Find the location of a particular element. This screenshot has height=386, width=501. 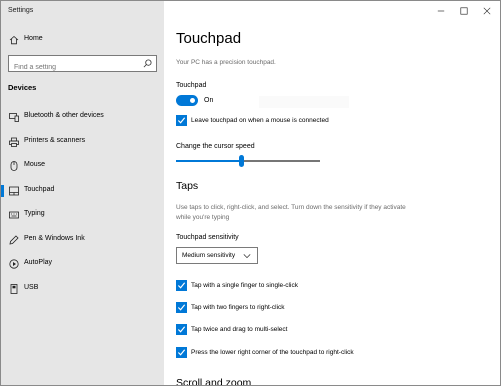

minimize-icon is located at coordinates (441, 11).